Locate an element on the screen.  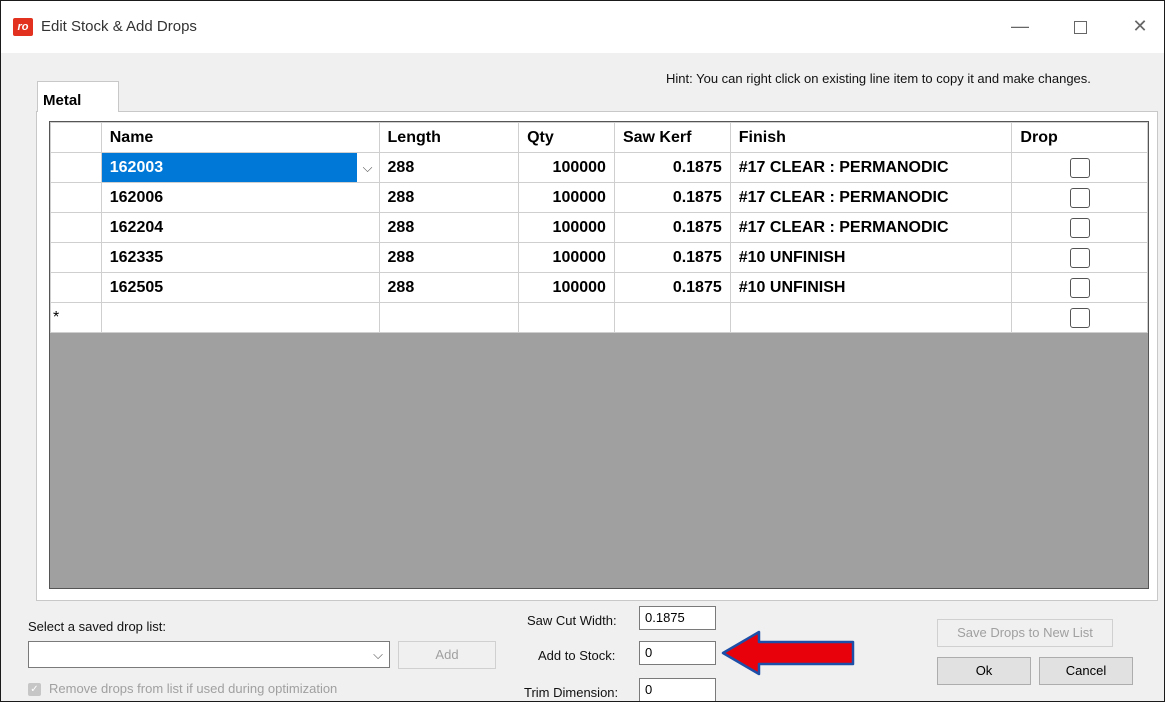
finish-cell is located at coordinates (871, 317).